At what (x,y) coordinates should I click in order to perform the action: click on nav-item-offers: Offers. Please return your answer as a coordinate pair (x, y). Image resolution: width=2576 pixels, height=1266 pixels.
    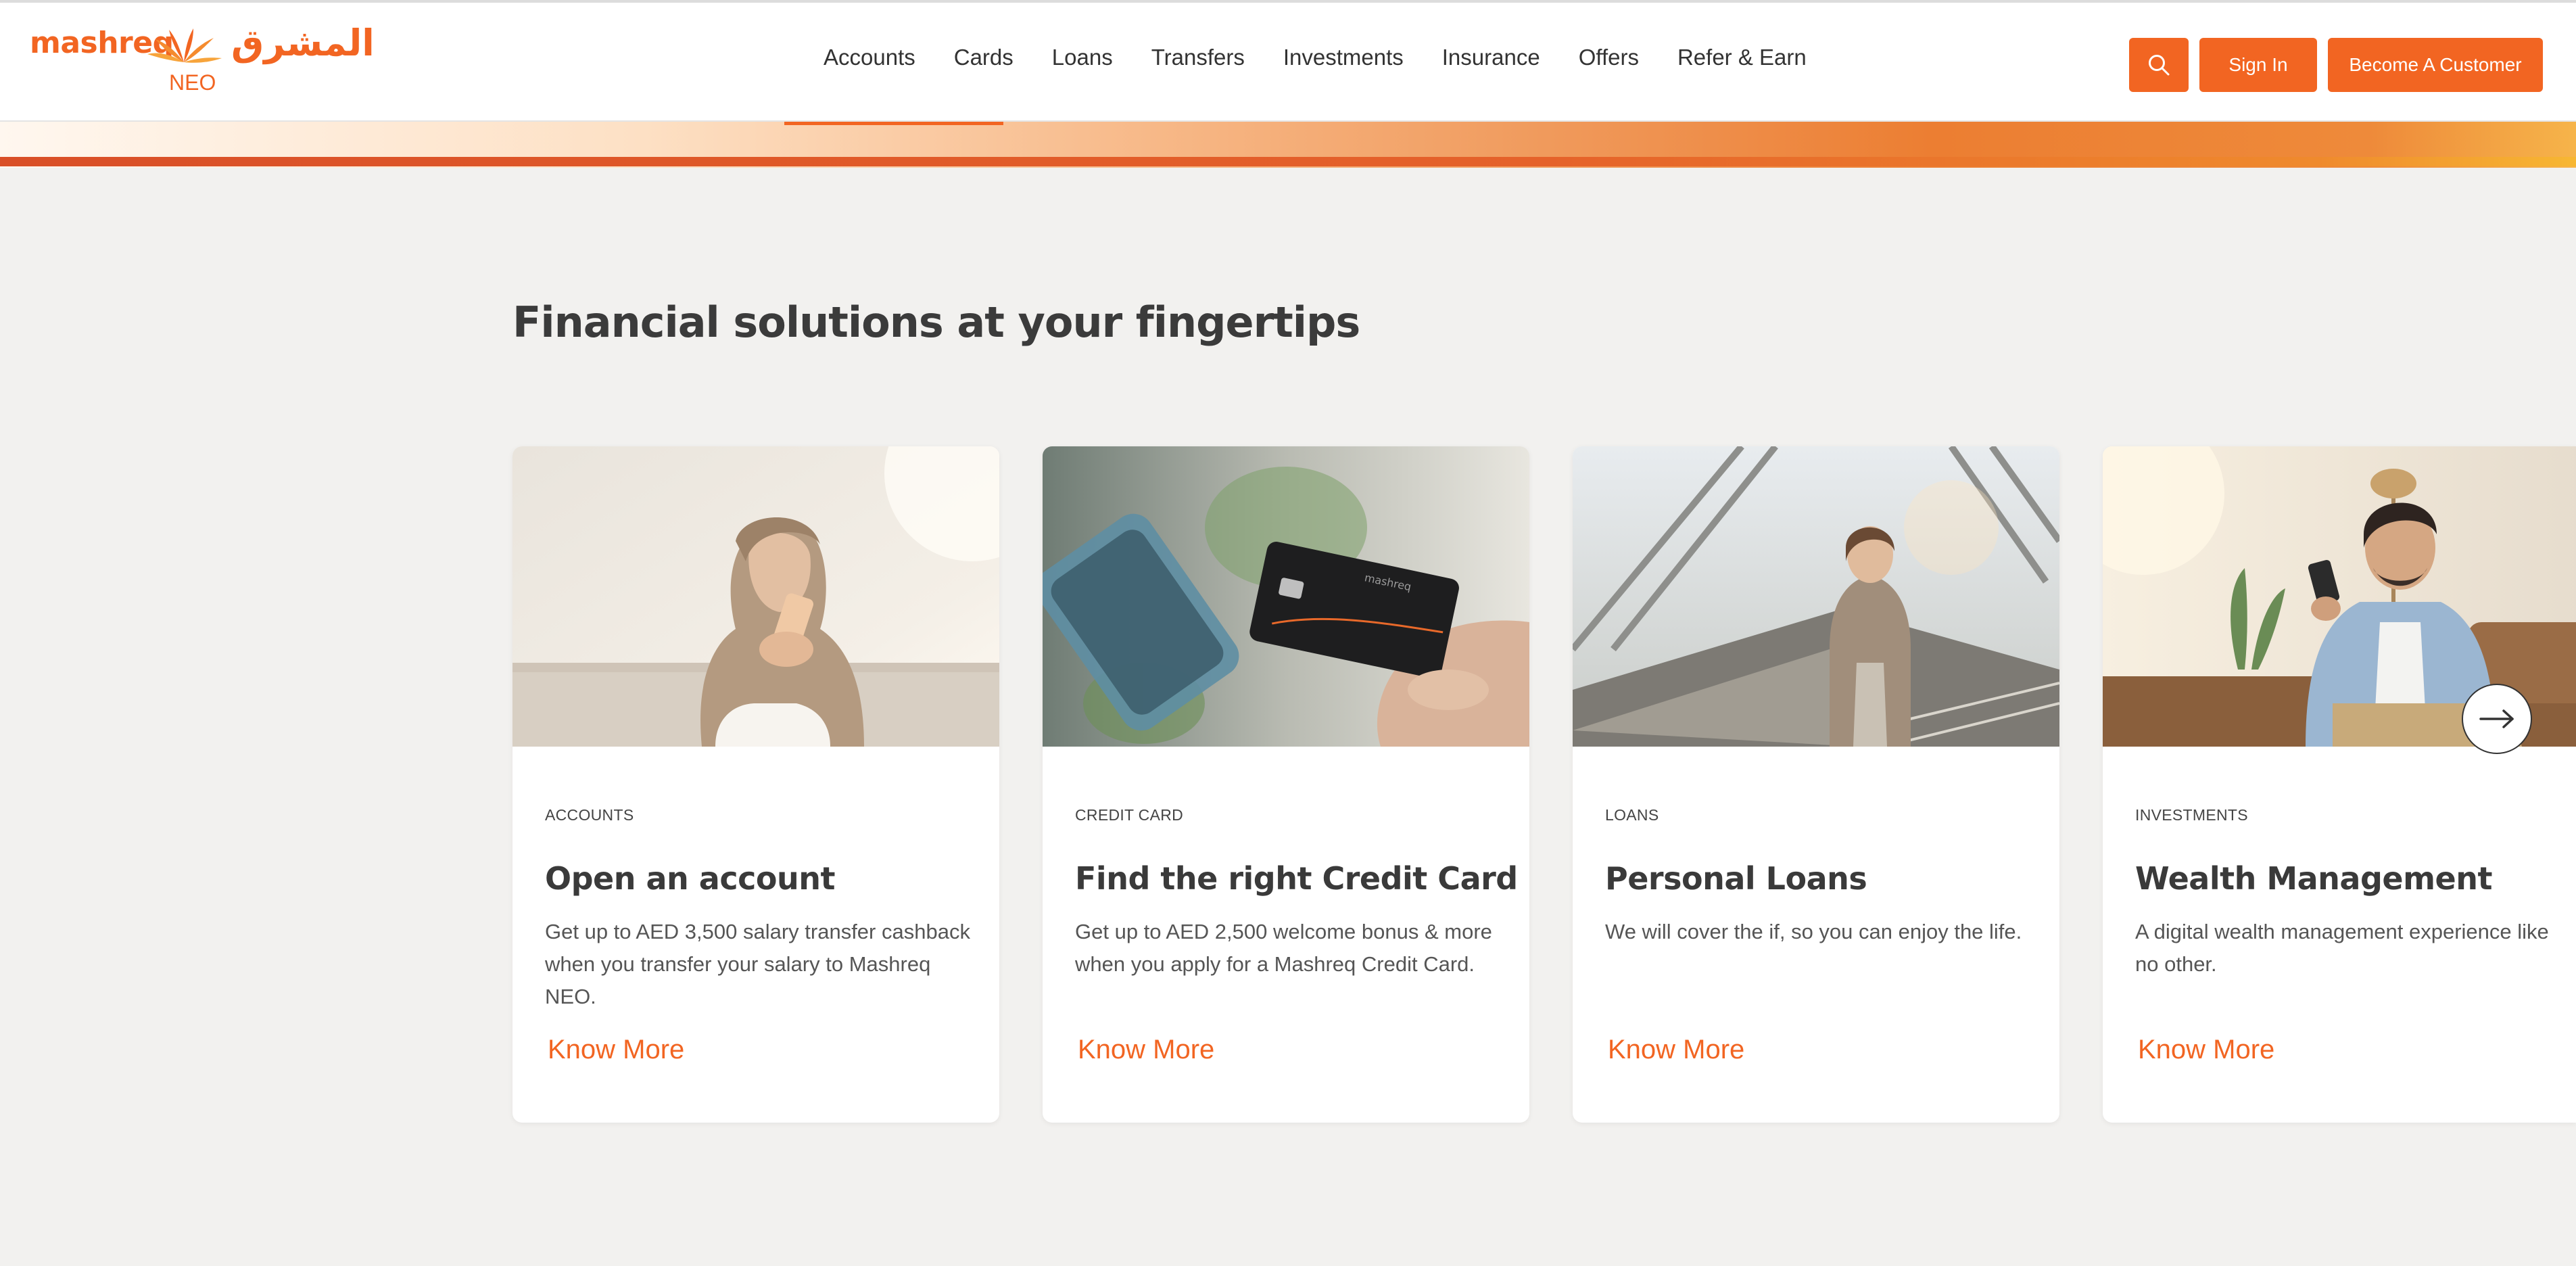
    Looking at the image, I should click on (1609, 61).